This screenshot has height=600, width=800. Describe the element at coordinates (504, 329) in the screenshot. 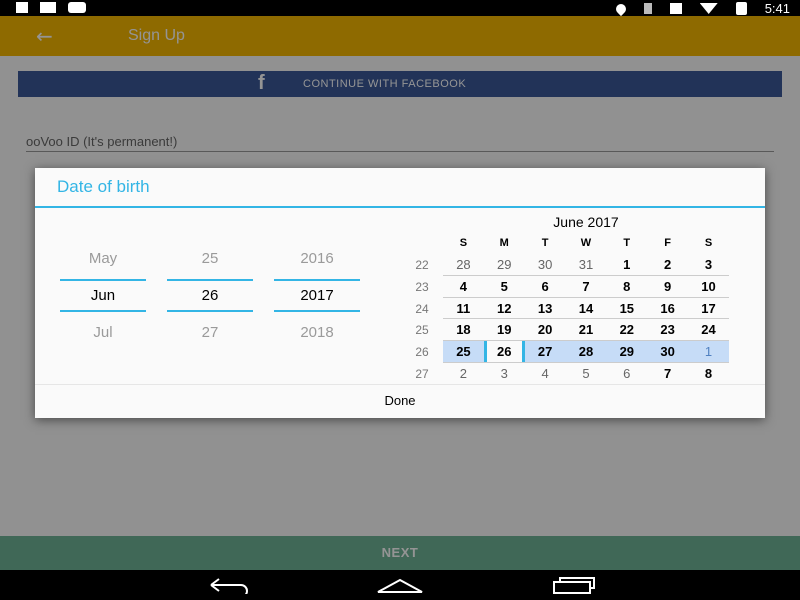

I see `calendar-day: 19` at that location.